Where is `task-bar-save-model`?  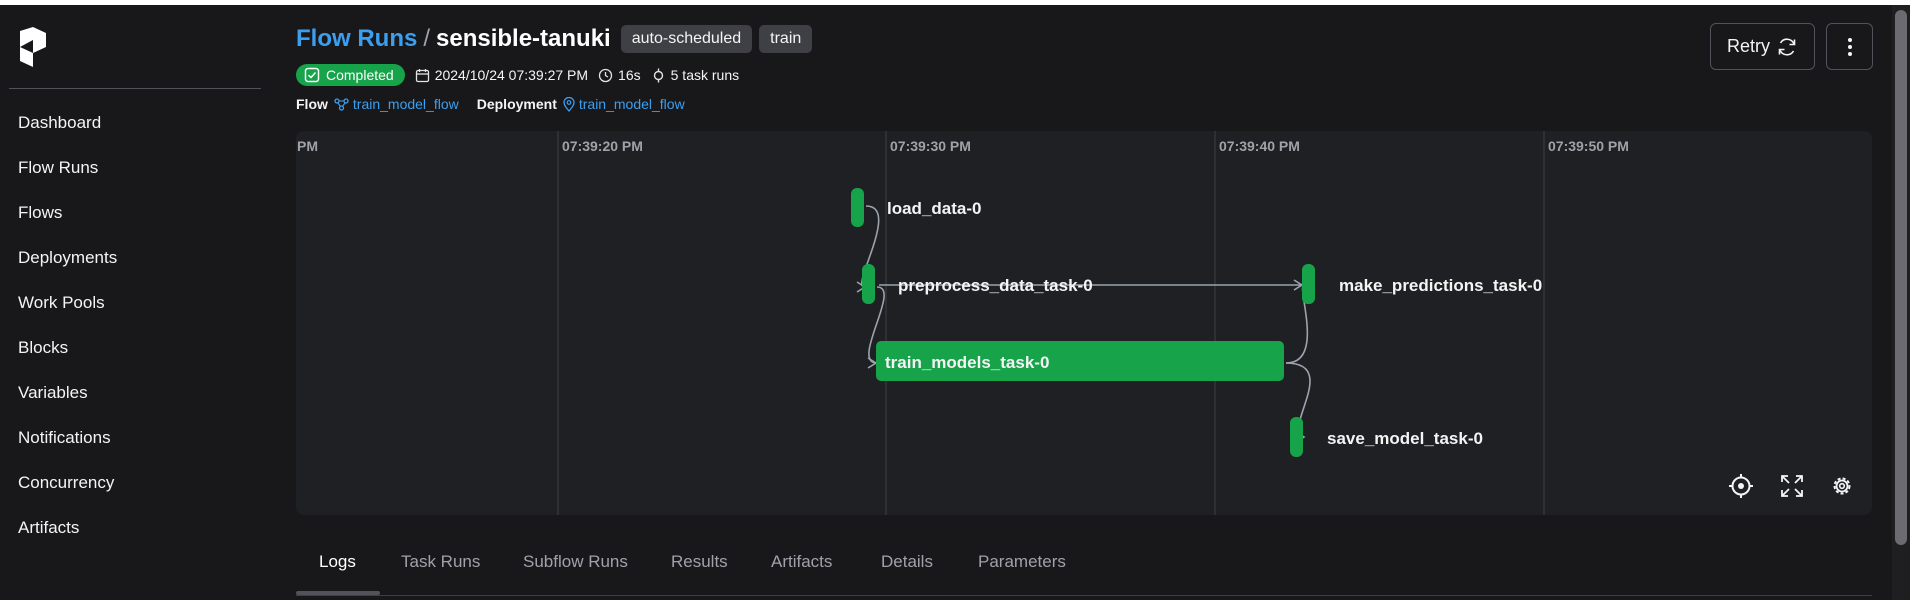 task-bar-save-model is located at coordinates (1296, 437).